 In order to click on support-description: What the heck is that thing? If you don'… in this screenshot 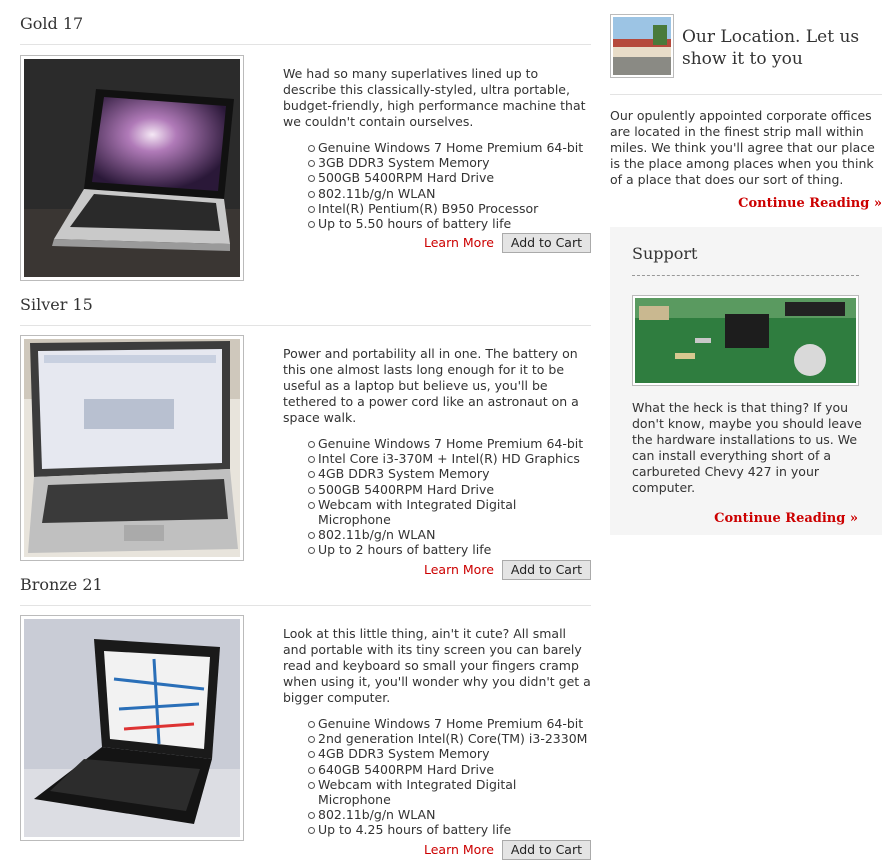, I will do `click(747, 447)`.